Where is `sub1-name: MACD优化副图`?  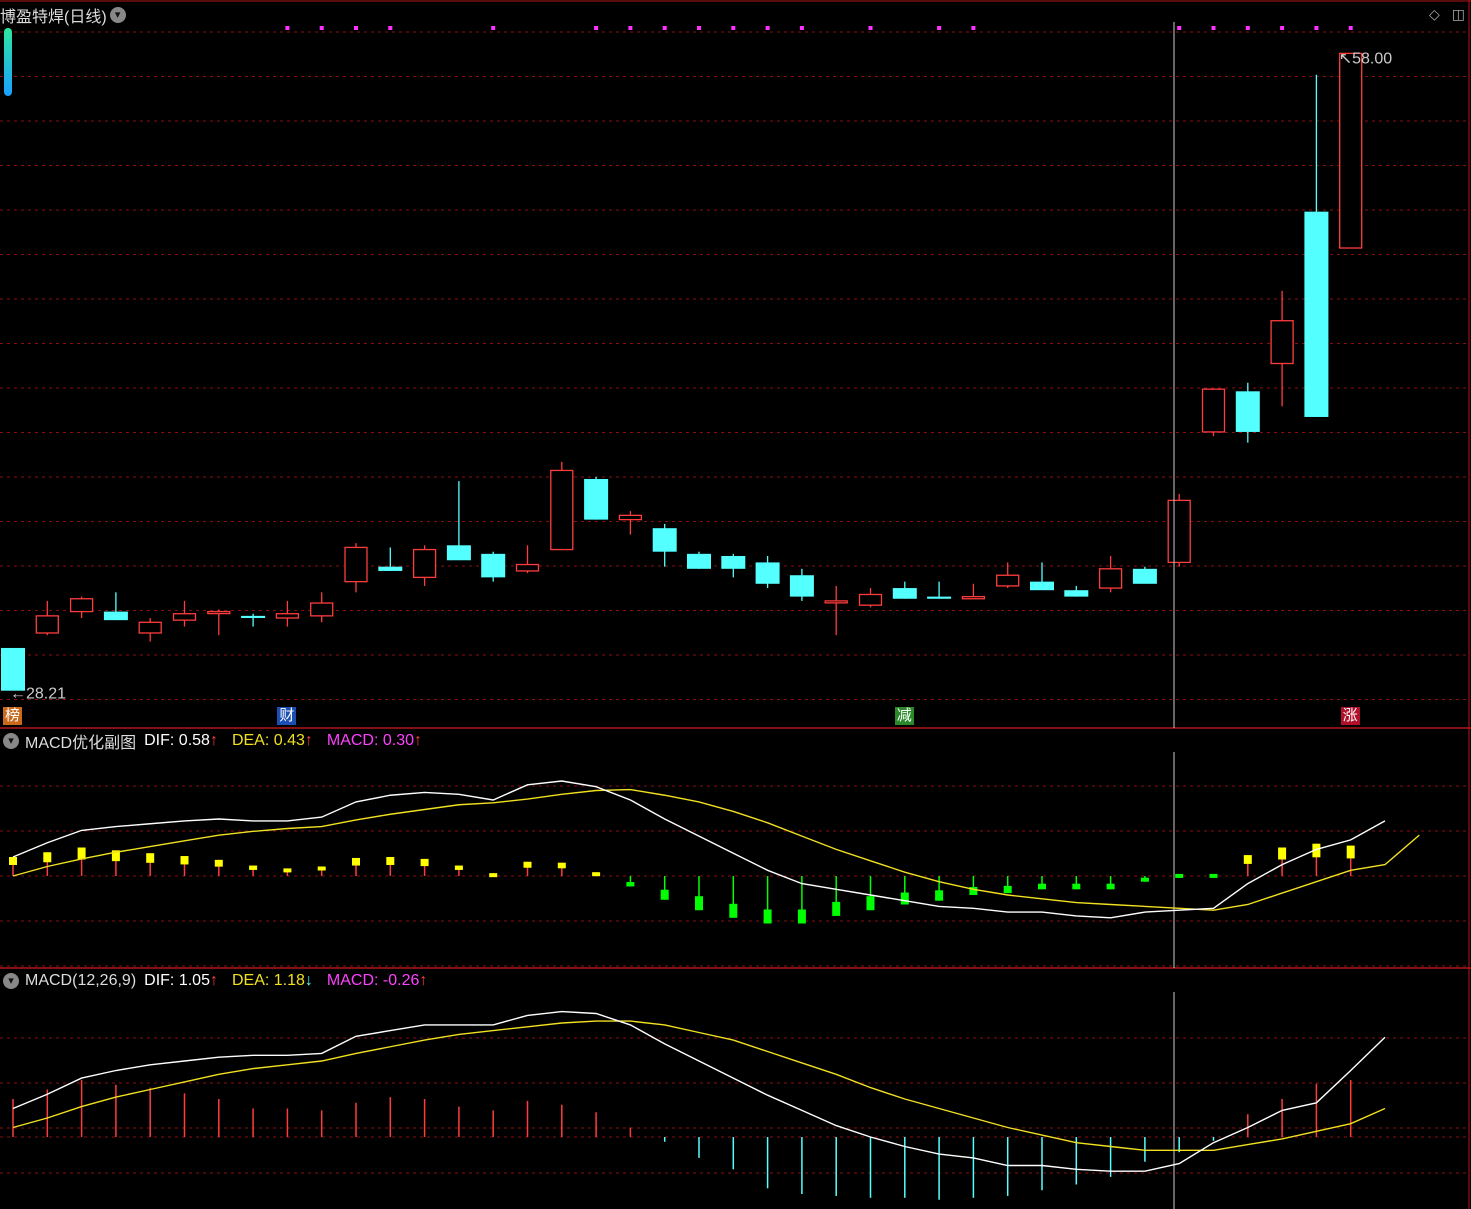
sub1-name: MACD优化副图 is located at coordinates (80, 741).